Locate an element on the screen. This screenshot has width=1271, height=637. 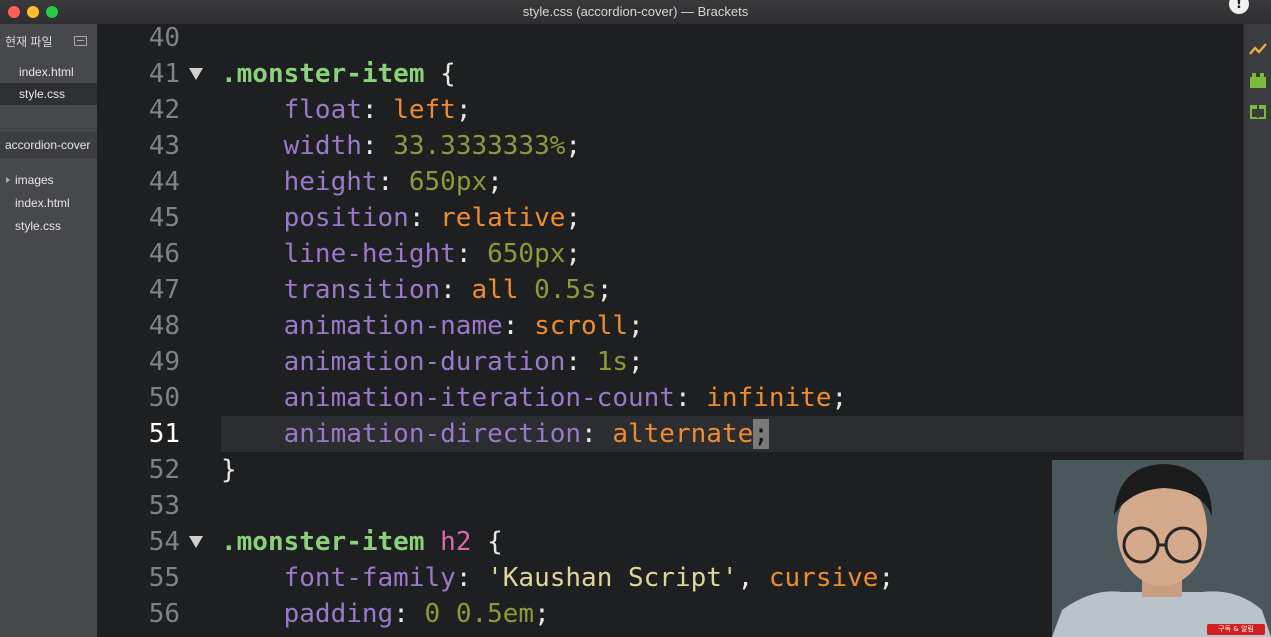
tree-file-style-css: style.css is located at coordinates (48, 226).